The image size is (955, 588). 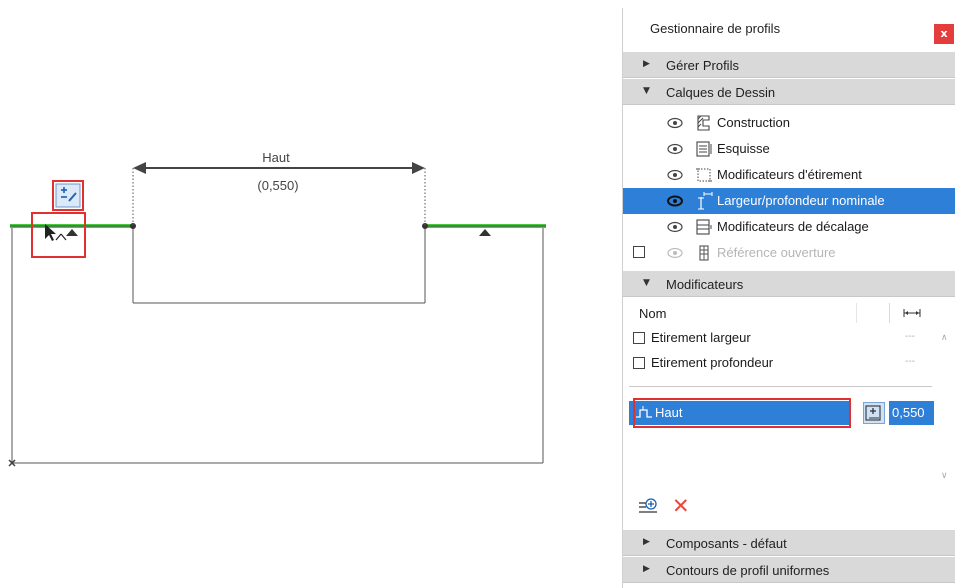 I want to click on sketch-layer-icon, so click(x=704, y=149).